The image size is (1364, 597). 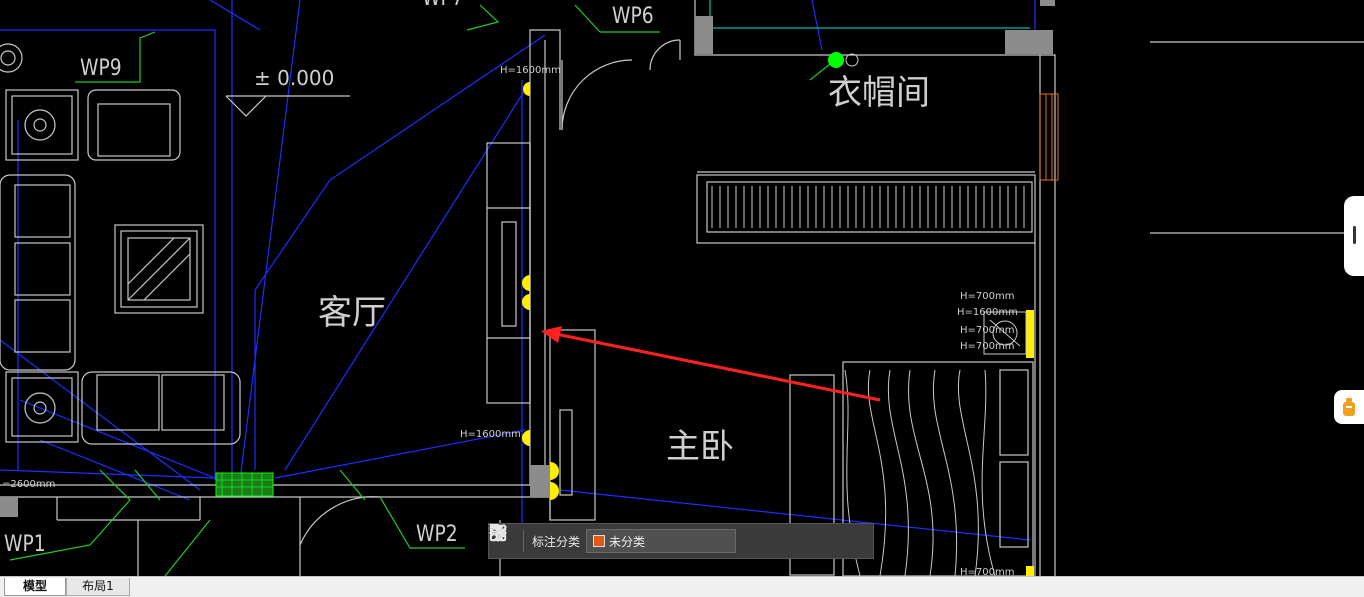 What do you see at coordinates (437, 534) in the screenshot?
I see `wp2-label: WP2` at bounding box center [437, 534].